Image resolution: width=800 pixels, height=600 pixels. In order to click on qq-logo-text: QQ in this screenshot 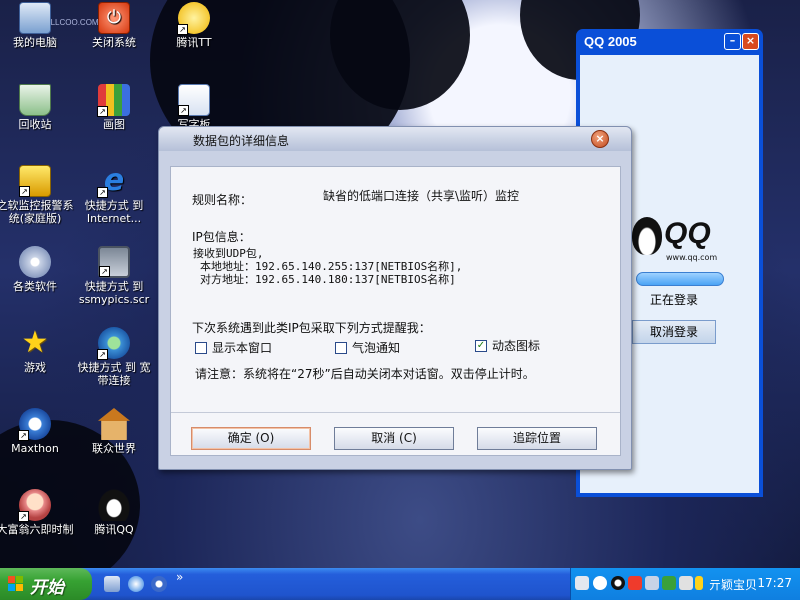, I will do `click(687, 233)`.